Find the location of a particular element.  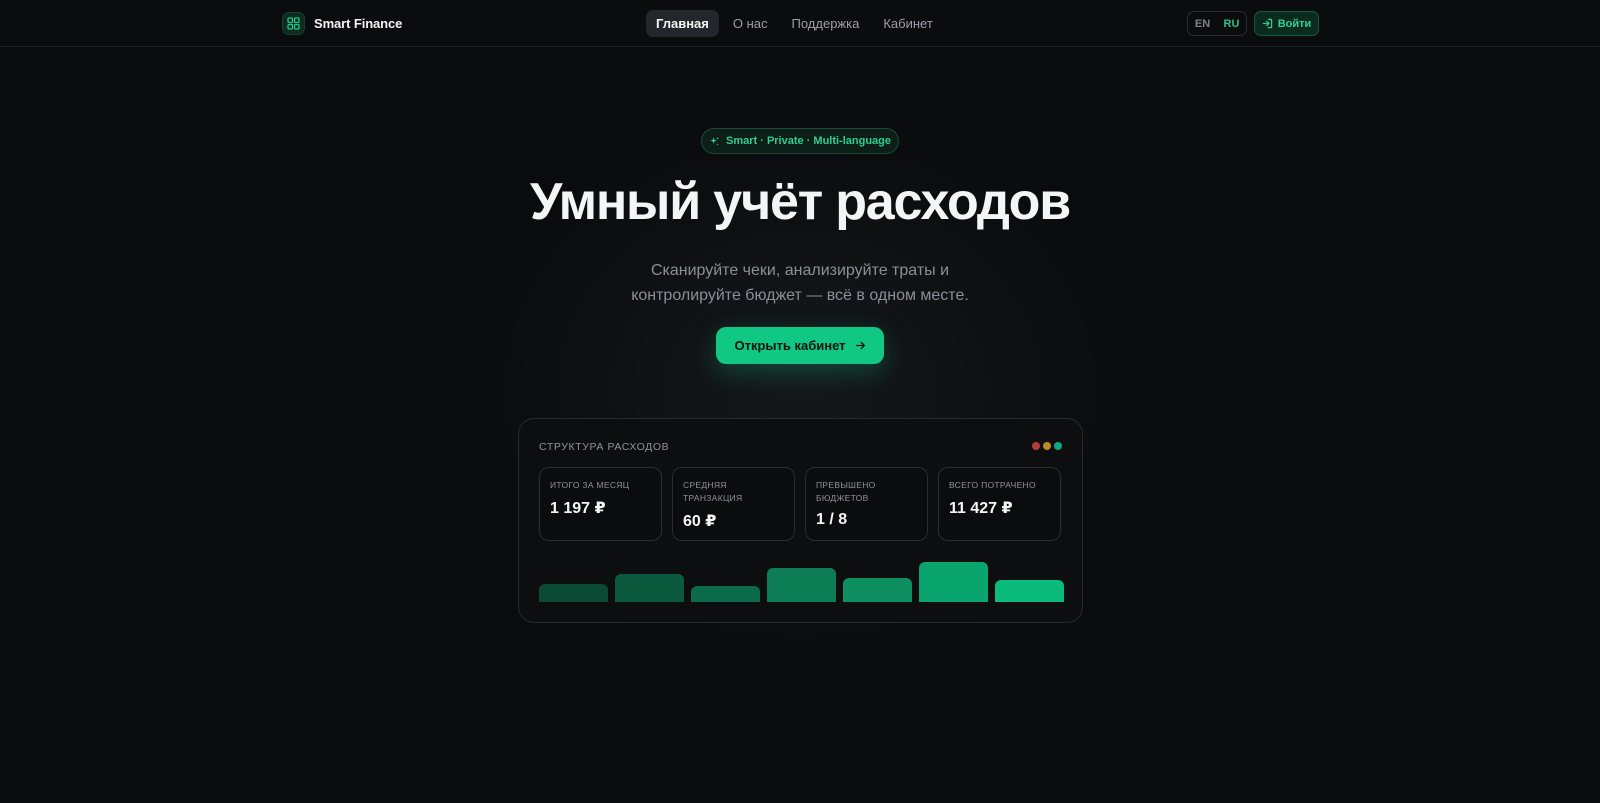

dot-red is located at coordinates (1036, 446).